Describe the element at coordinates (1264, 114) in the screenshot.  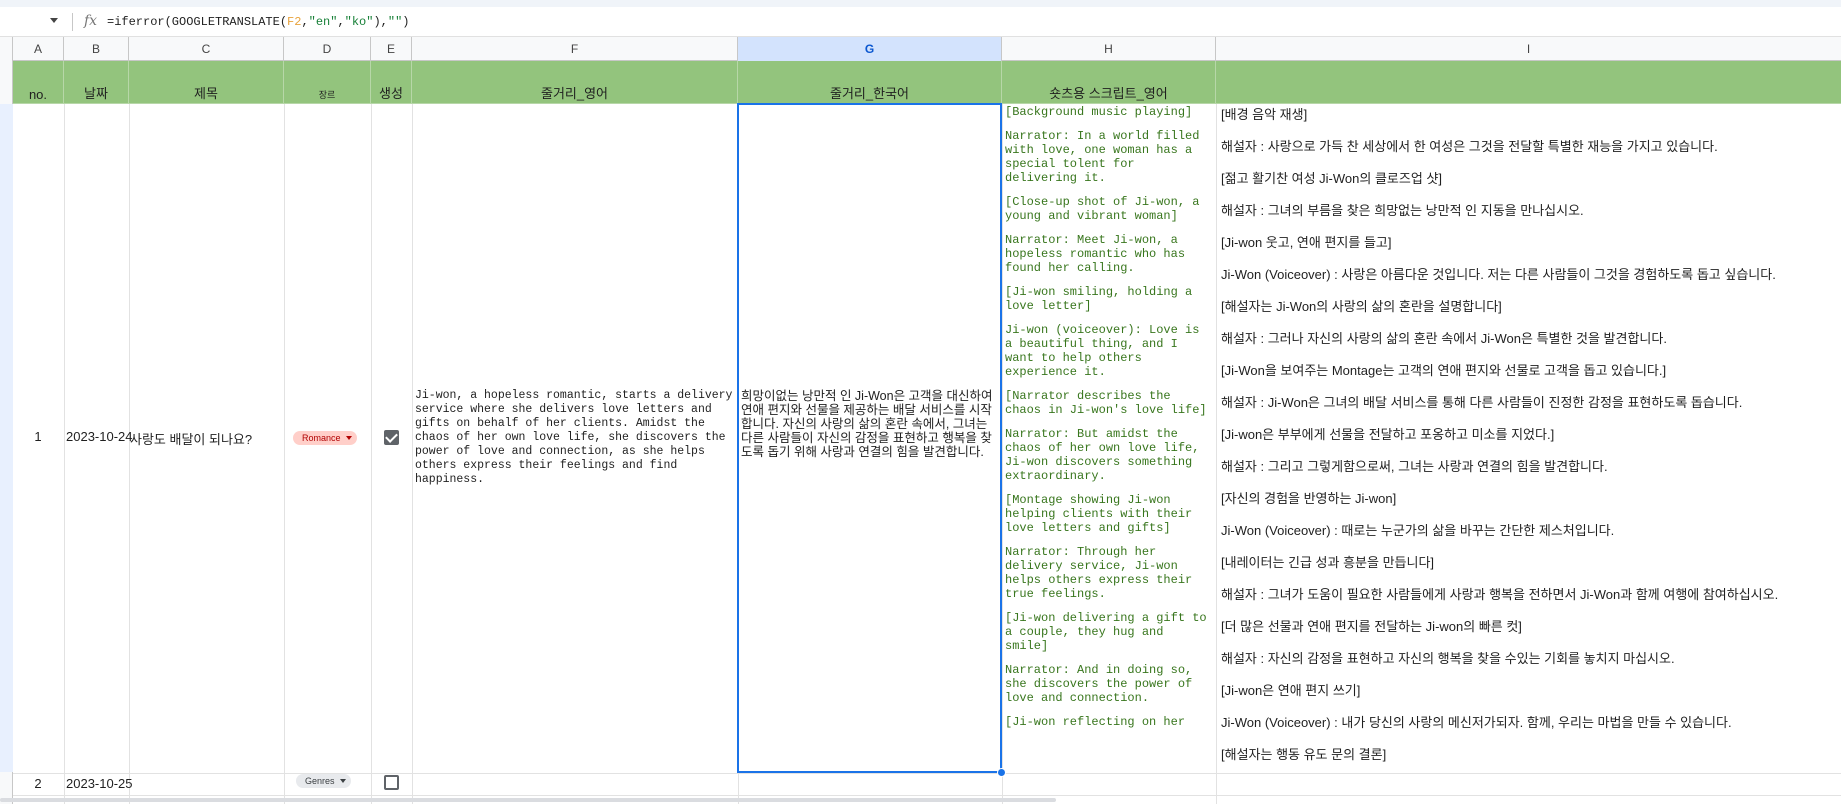
I see `translated-line: [배경 음악 재생]` at that location.